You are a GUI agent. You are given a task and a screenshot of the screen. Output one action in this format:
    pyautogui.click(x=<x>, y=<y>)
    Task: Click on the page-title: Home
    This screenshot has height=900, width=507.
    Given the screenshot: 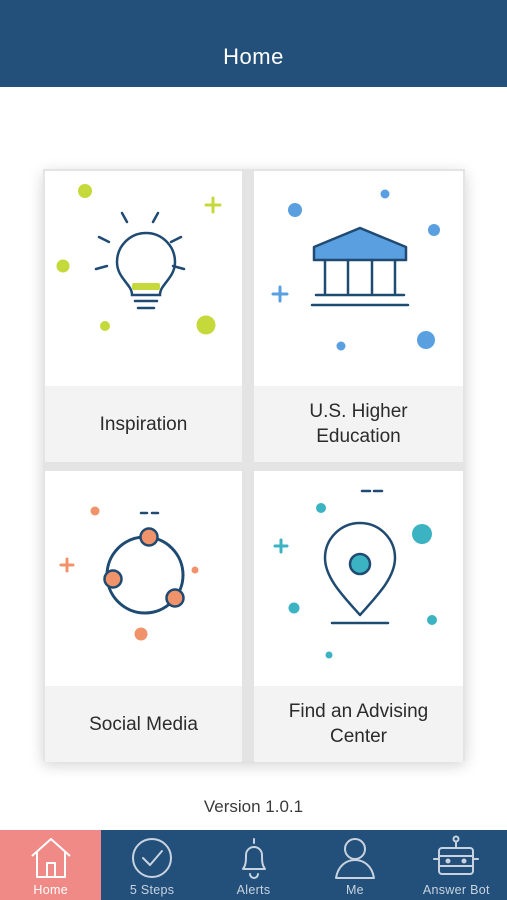 What is the action you would take?
    pyautogui.click(x=253, y=56)
    